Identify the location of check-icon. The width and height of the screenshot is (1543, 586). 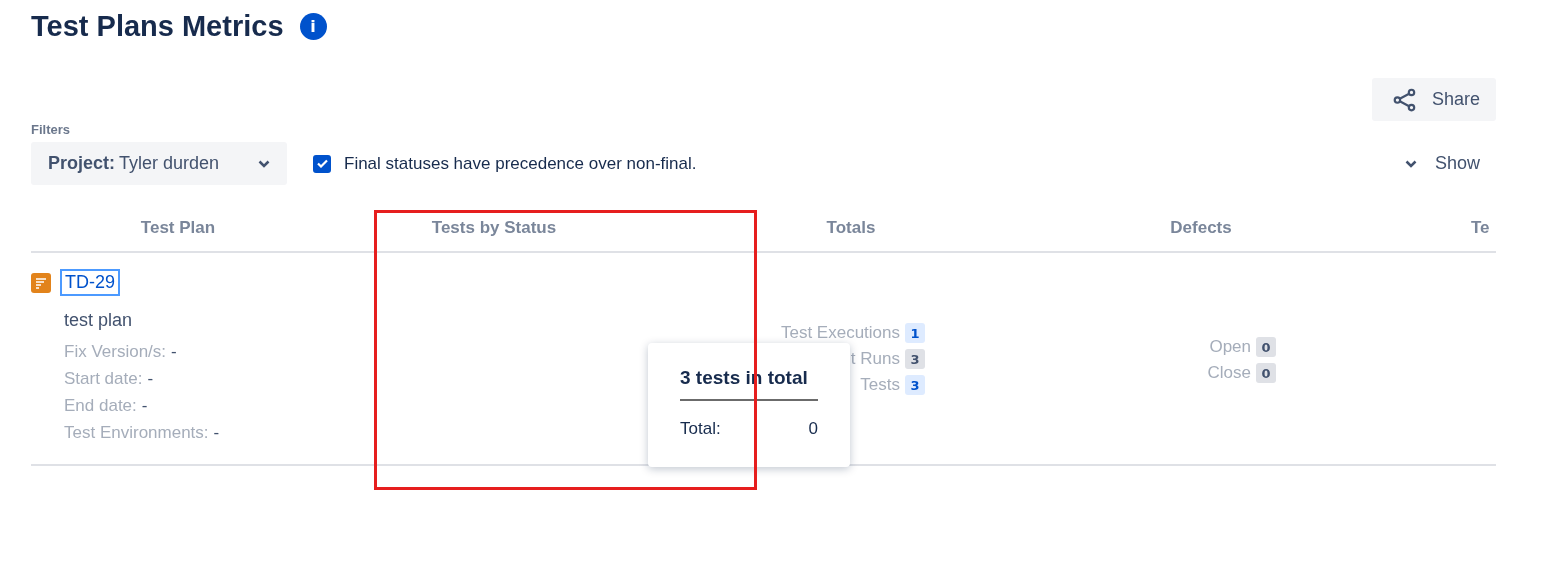
(322, 163).